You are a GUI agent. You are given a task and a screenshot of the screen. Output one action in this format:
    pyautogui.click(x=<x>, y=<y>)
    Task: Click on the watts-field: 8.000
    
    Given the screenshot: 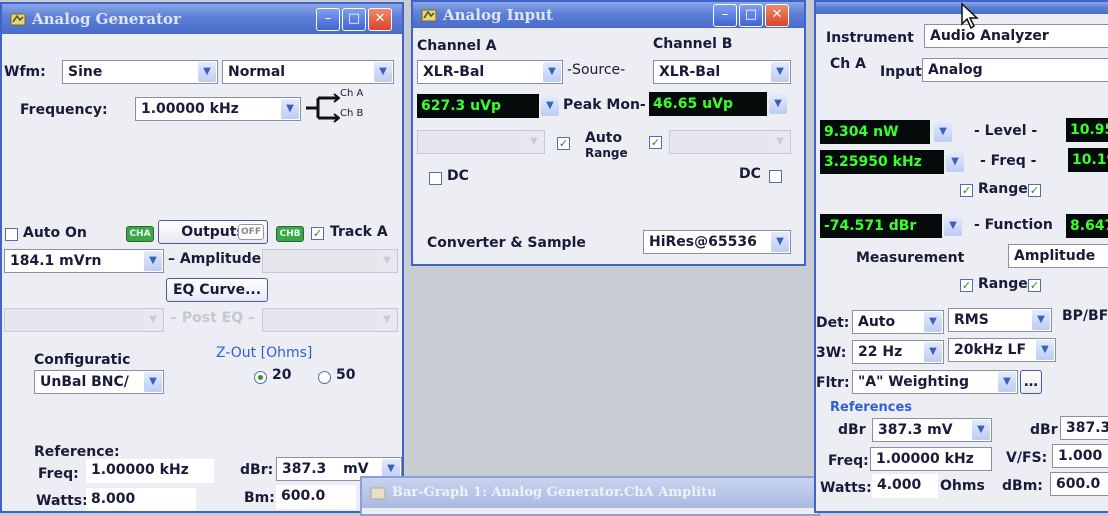 What is the action you would take?
    pyautogui.click(x=141, y=499)
    